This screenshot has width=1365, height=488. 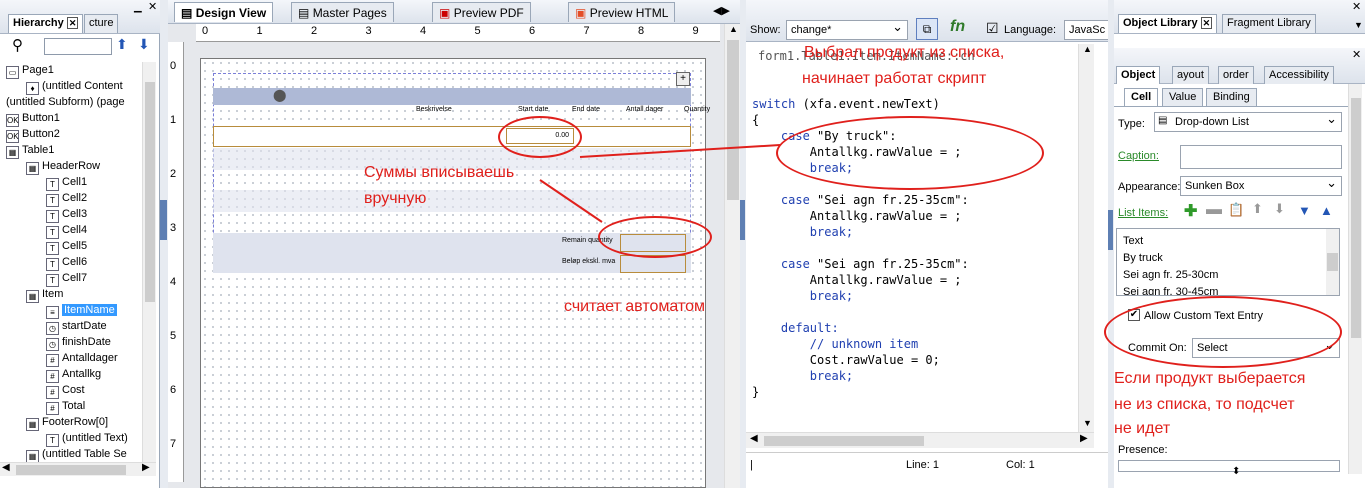 What do you see at coordinates (680, 151) in the screenshot?
I see `arrow-to-quantity` at bounding box center [680, 151].